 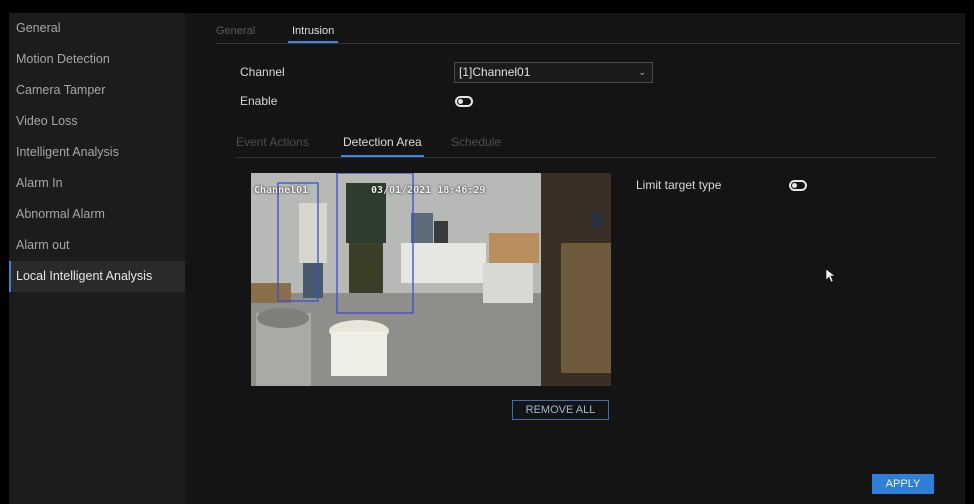 What do you see at coordinates (97, 183) in the screenshot?
I see `sidebar-item-alarm-in: Alarm In` at bounding box center [97, 183].